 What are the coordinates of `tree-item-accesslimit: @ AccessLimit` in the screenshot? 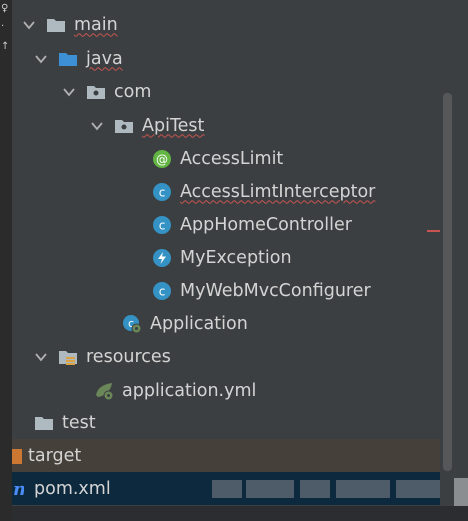 It's located at (240, 158).